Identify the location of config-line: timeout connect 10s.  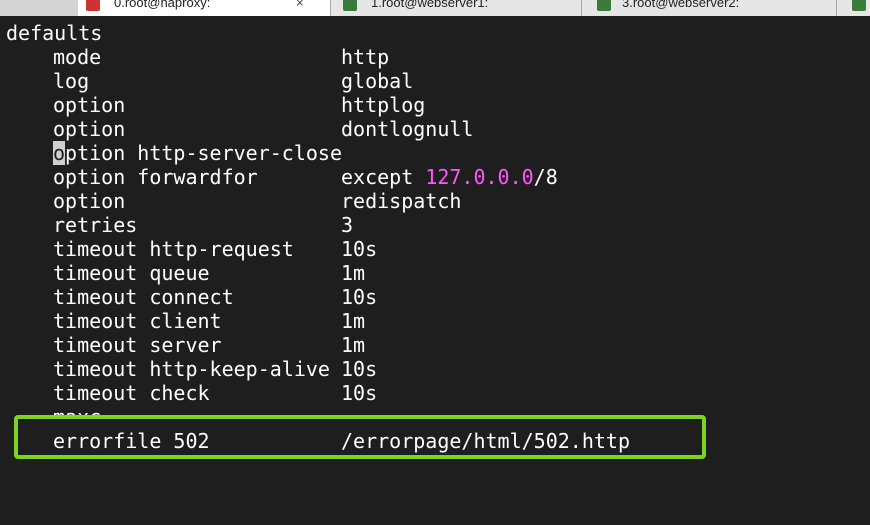
(215, 297).